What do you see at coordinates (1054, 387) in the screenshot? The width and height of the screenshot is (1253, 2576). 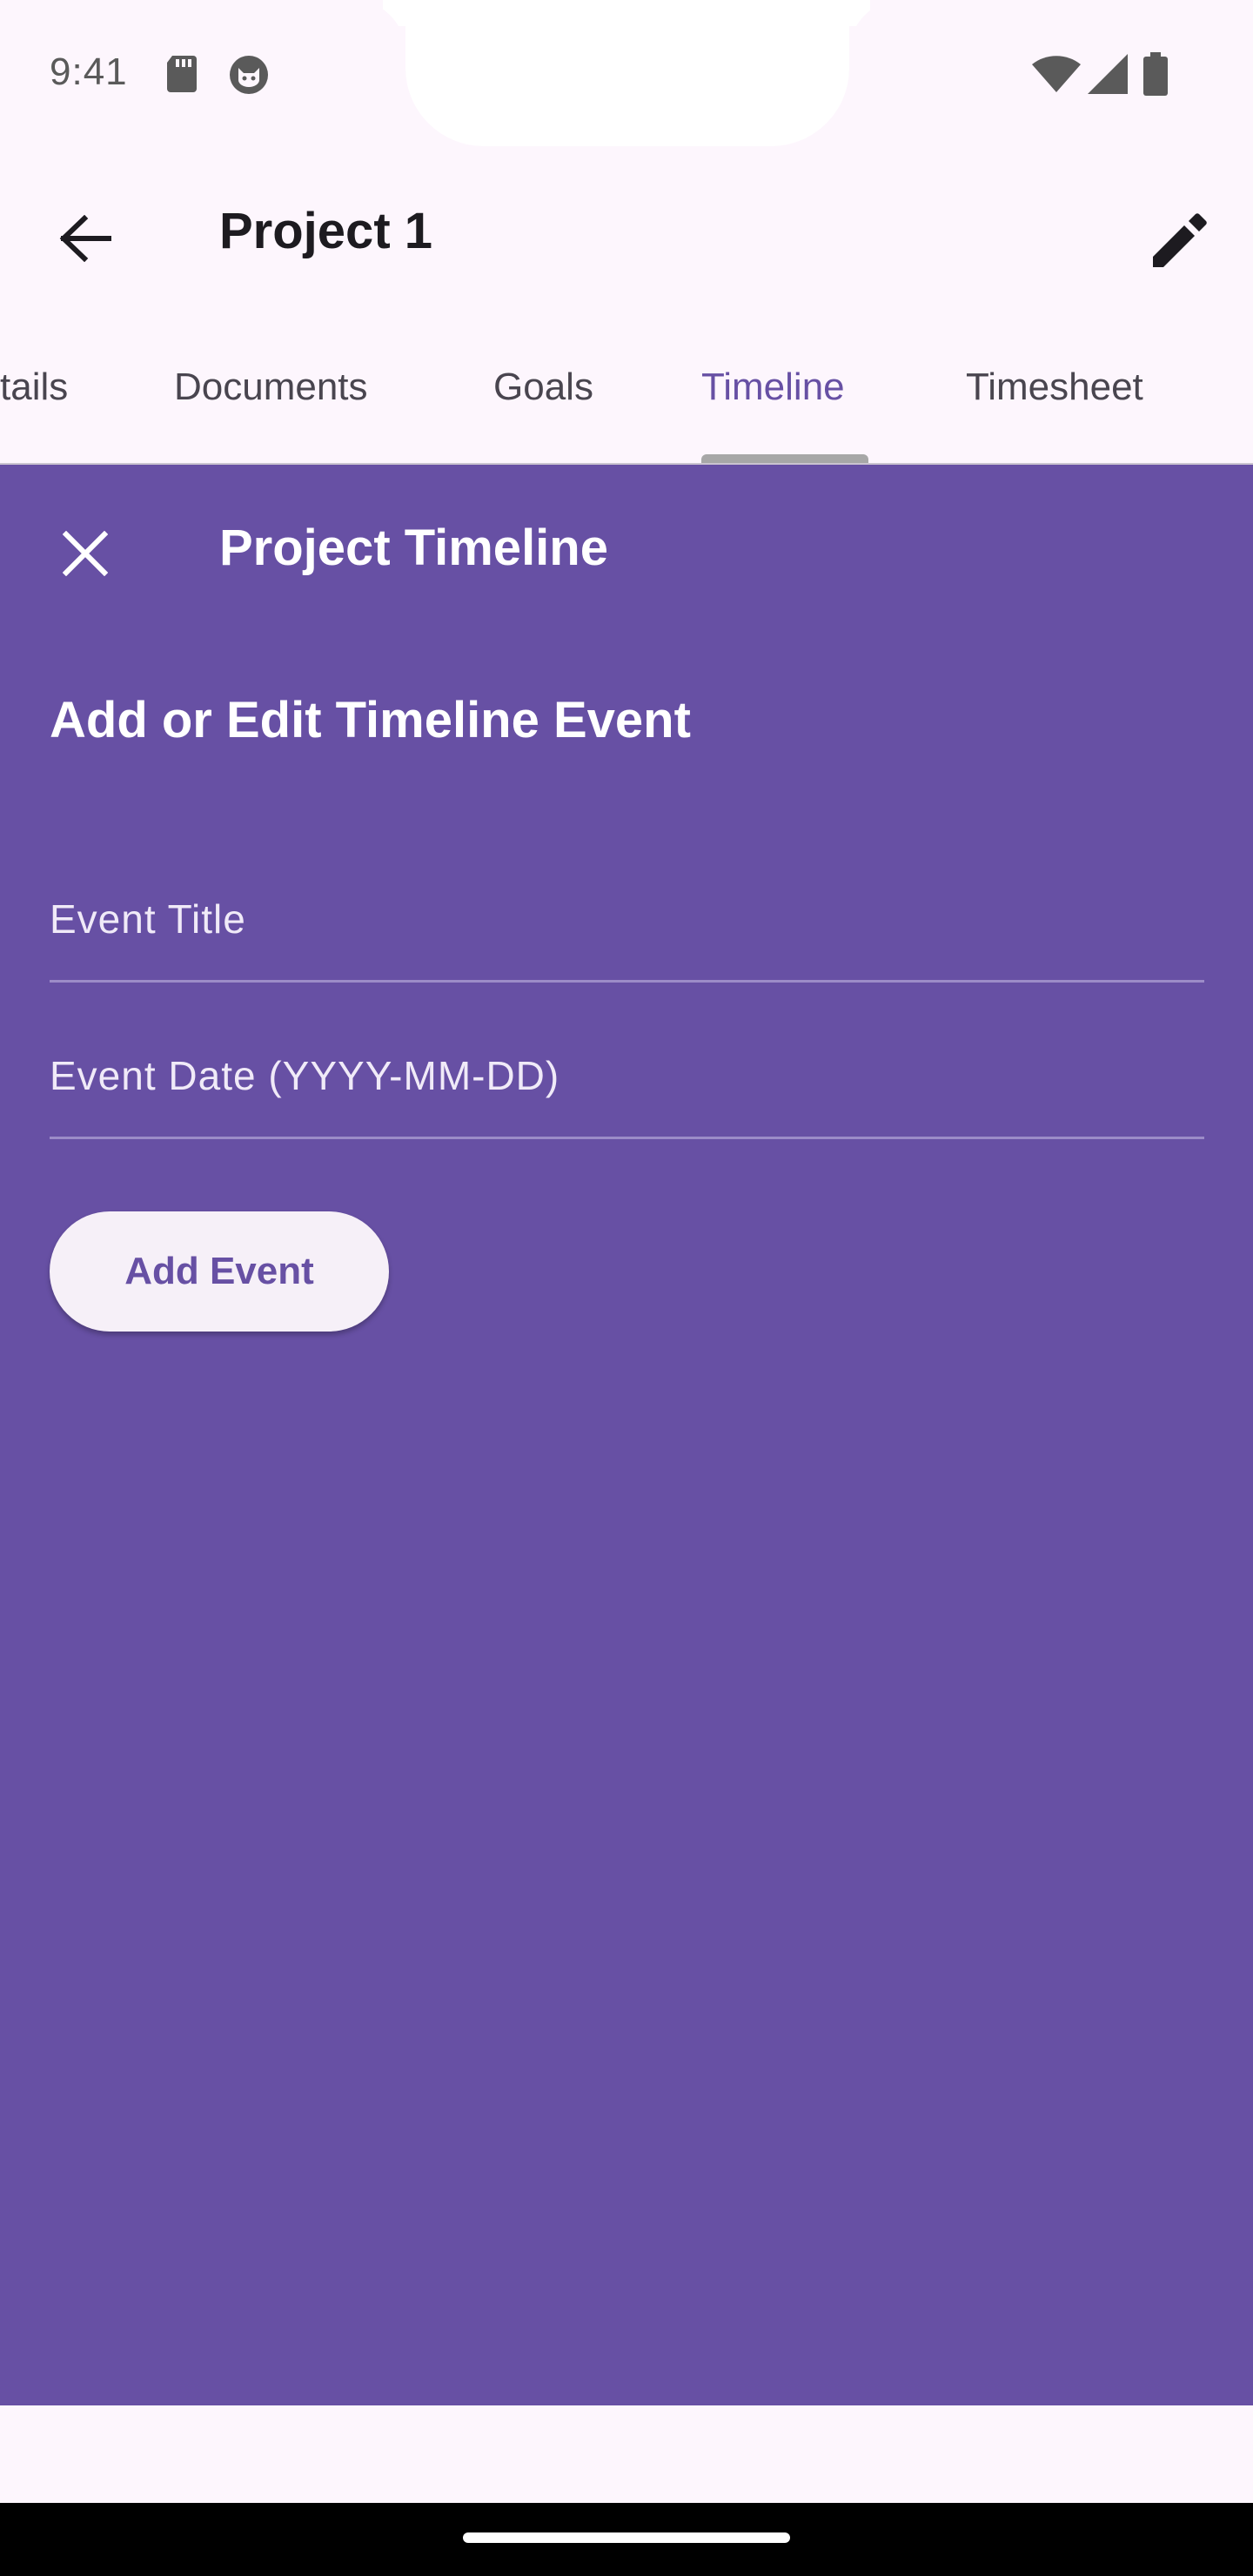 I see `tab-timesheet: Timesheet` at bounding box center [1054, 387].